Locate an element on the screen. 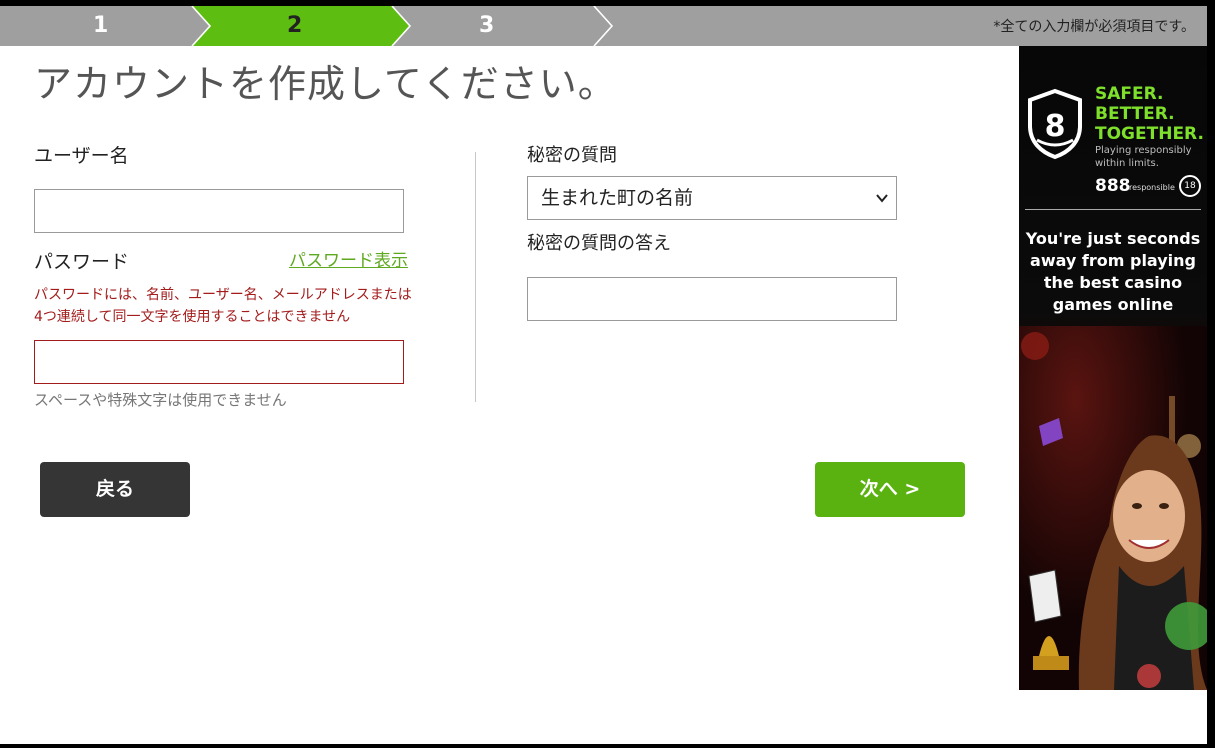 Image resolution: width=1215 pixels, height=748 pixels. brand-logo: 888 is located at coordinates (1113, 186).